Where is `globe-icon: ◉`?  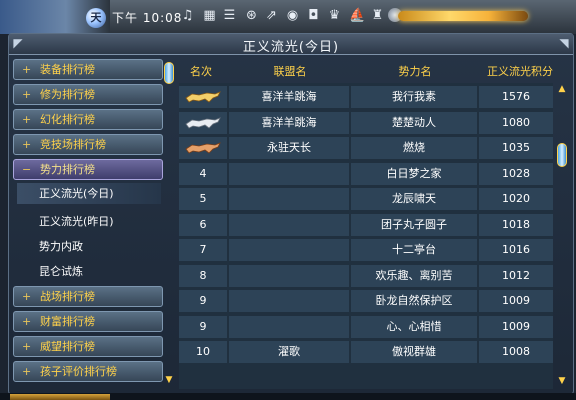 globe-icon: ◉ is located at coordinates (292, 15).